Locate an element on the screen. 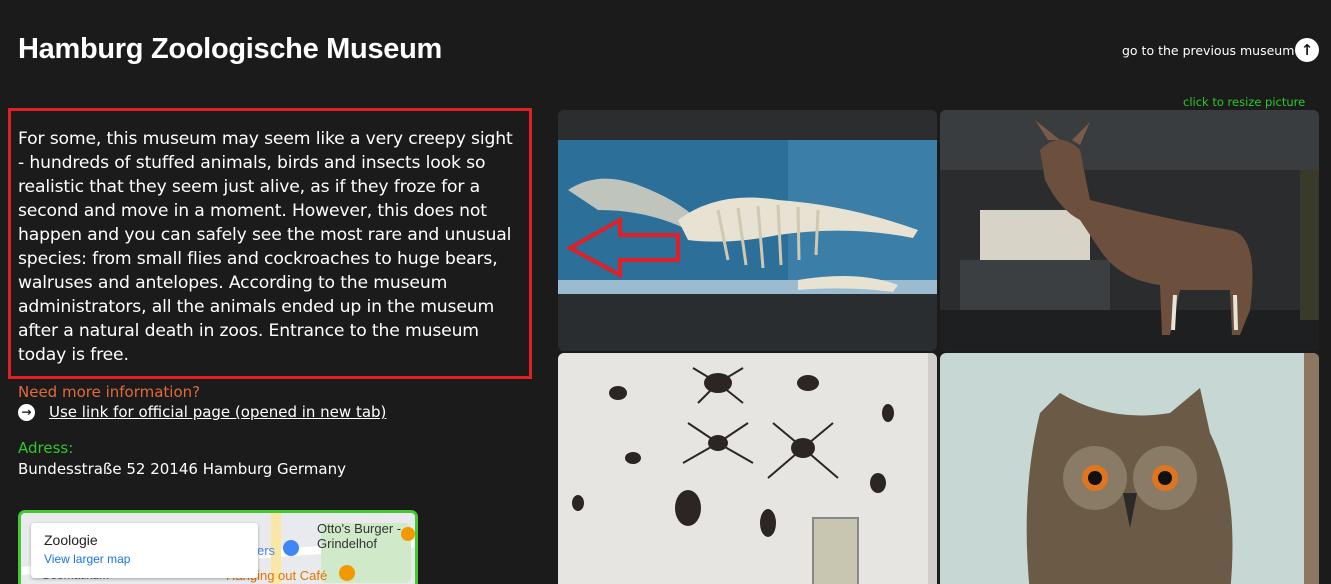 This screenshot has height=584, width=1331. map-info-card: Zoologie View larger map is located at coordinates (144, 550).